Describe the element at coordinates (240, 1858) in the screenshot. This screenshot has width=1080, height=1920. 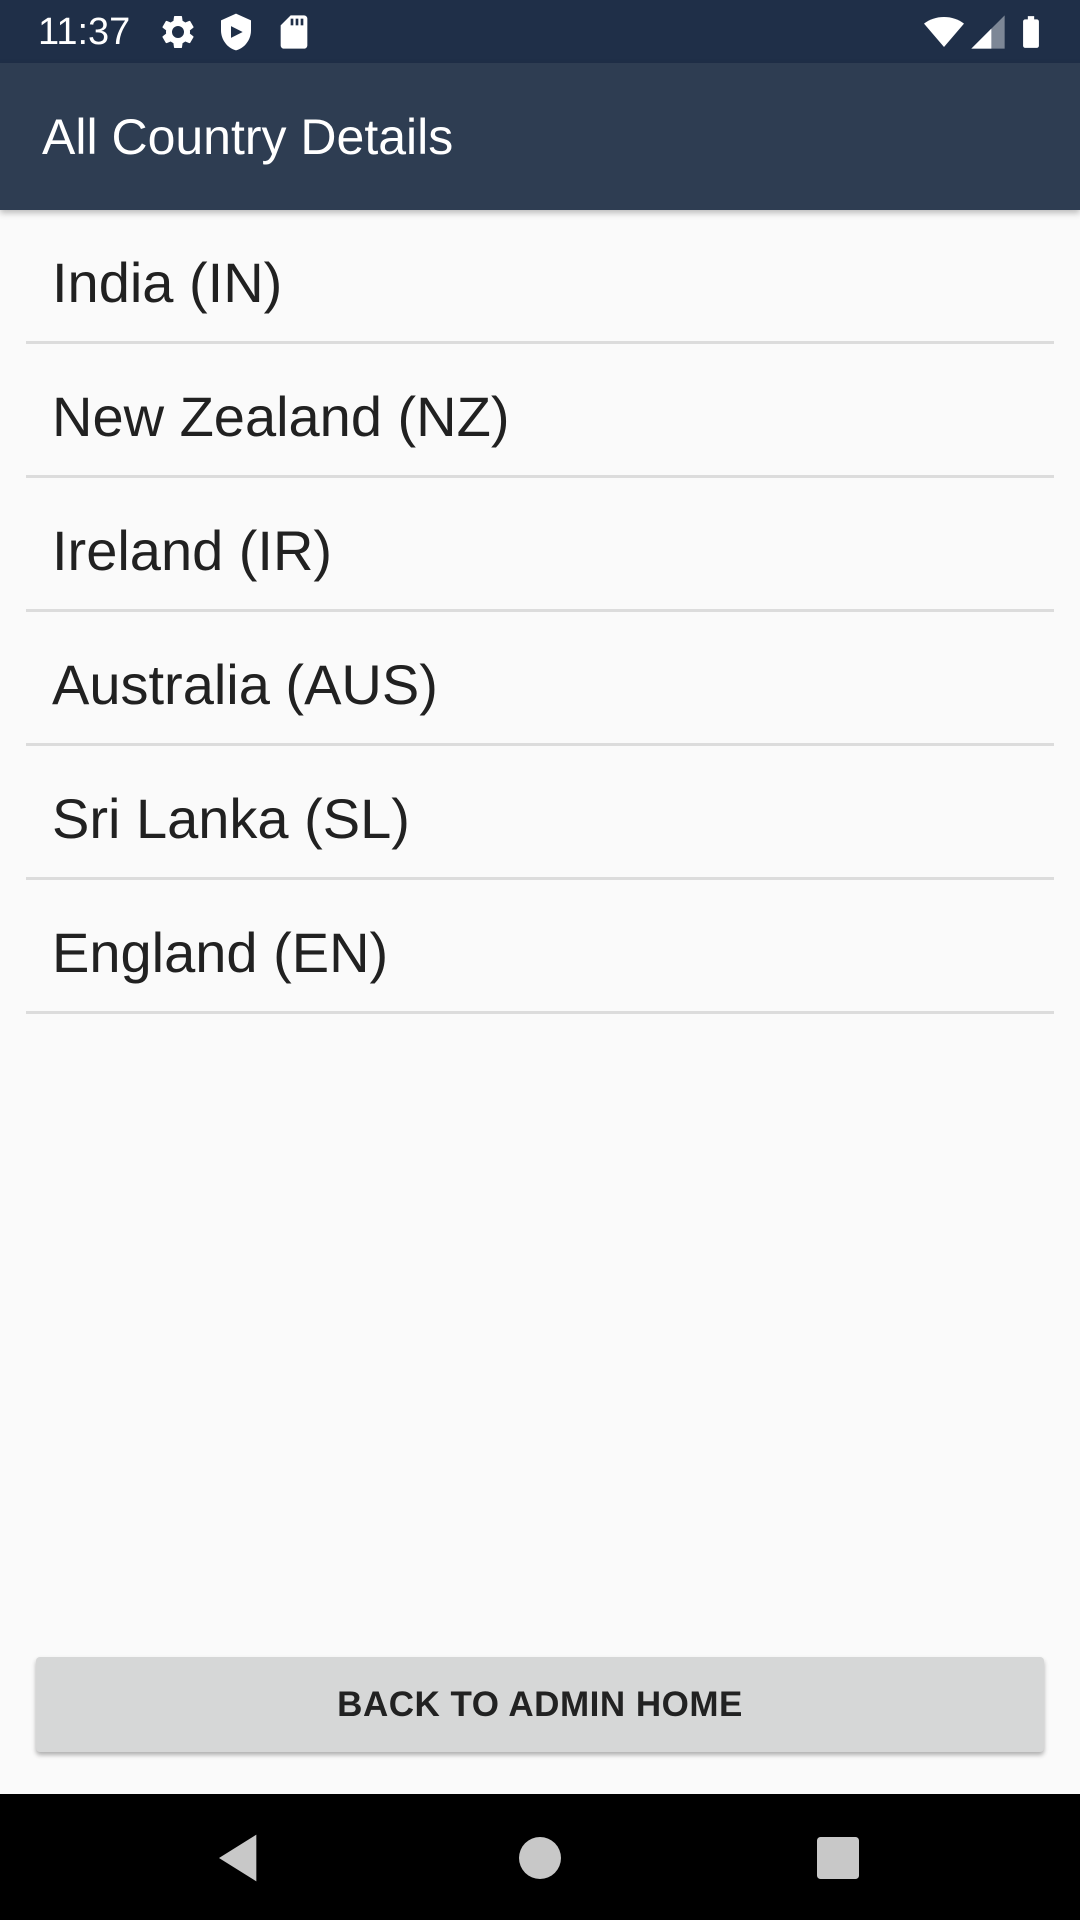
I see `back-icon` at that location.